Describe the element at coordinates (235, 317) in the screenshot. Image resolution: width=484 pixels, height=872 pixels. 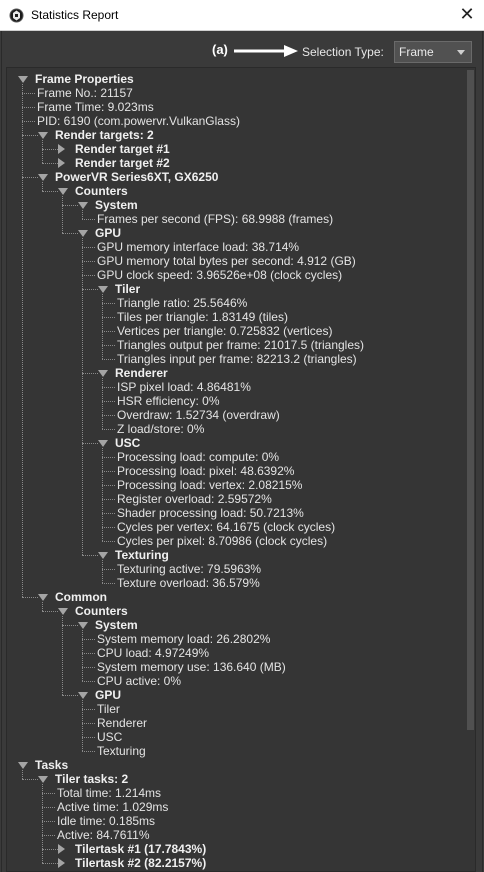
I see `tree-item-row: Tiles per triangle: 1.83149 (tiles)` at that location.